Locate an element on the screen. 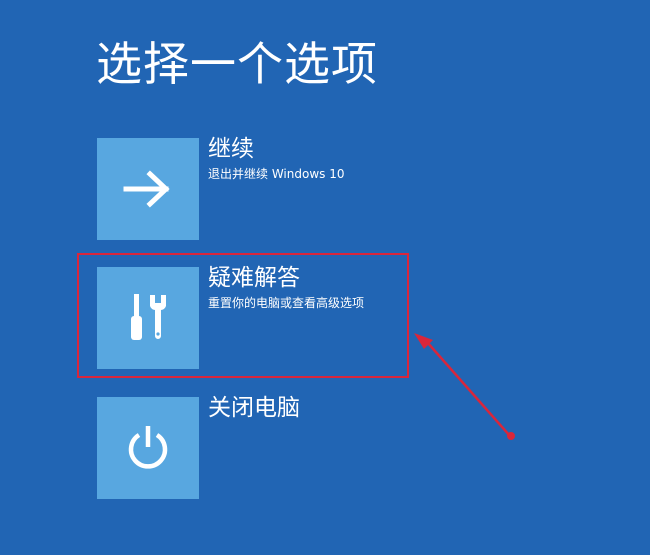 This screenshot has width=650, height=555. continue-tile is located at coordinates (148, 189).